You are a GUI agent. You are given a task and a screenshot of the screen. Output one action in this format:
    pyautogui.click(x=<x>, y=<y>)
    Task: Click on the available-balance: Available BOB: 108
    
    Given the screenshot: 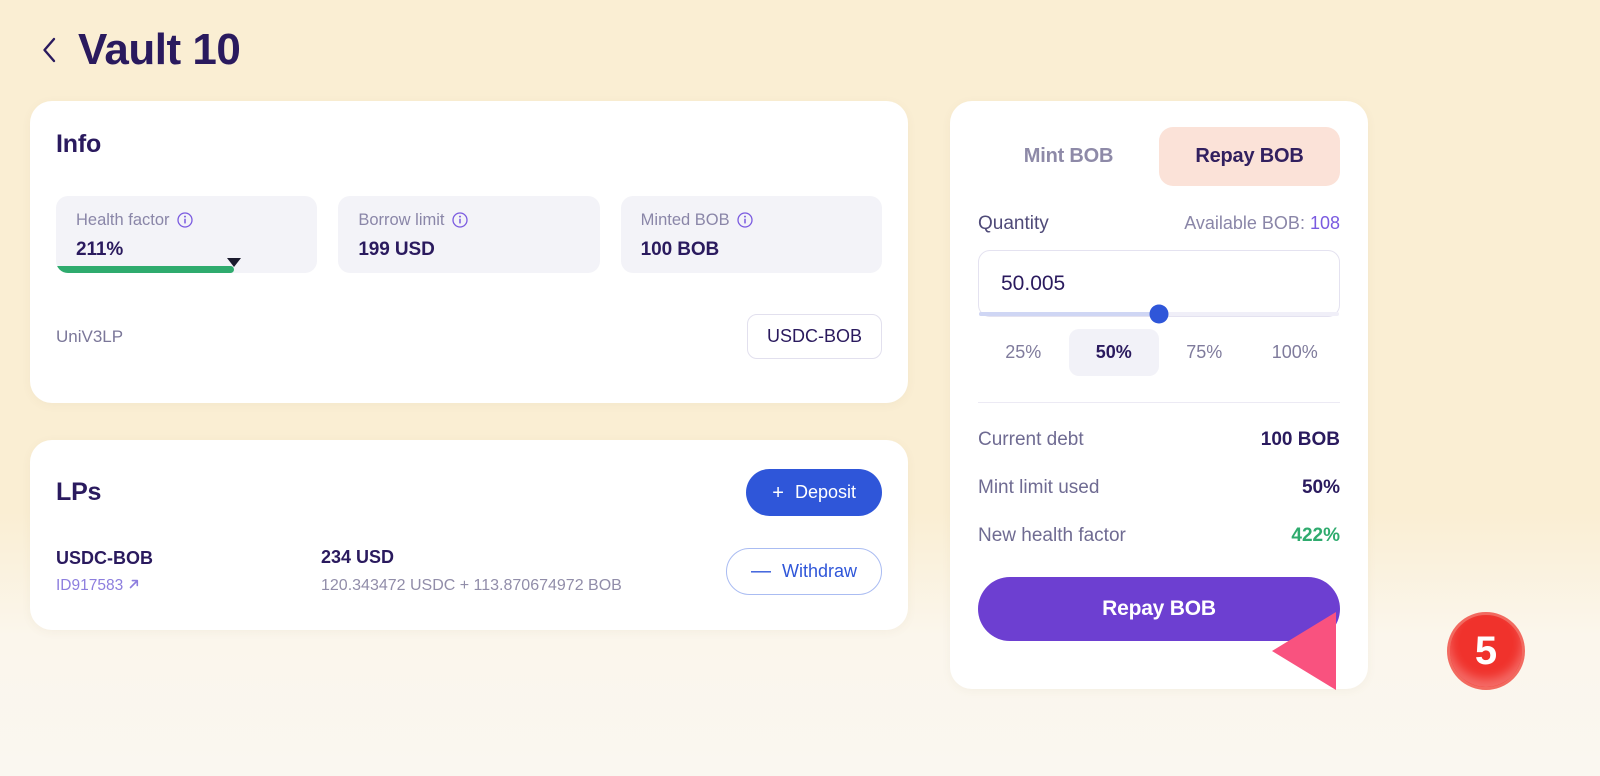 What is the action you would take?
    pyautogui.click(x=1262, y=223)
    